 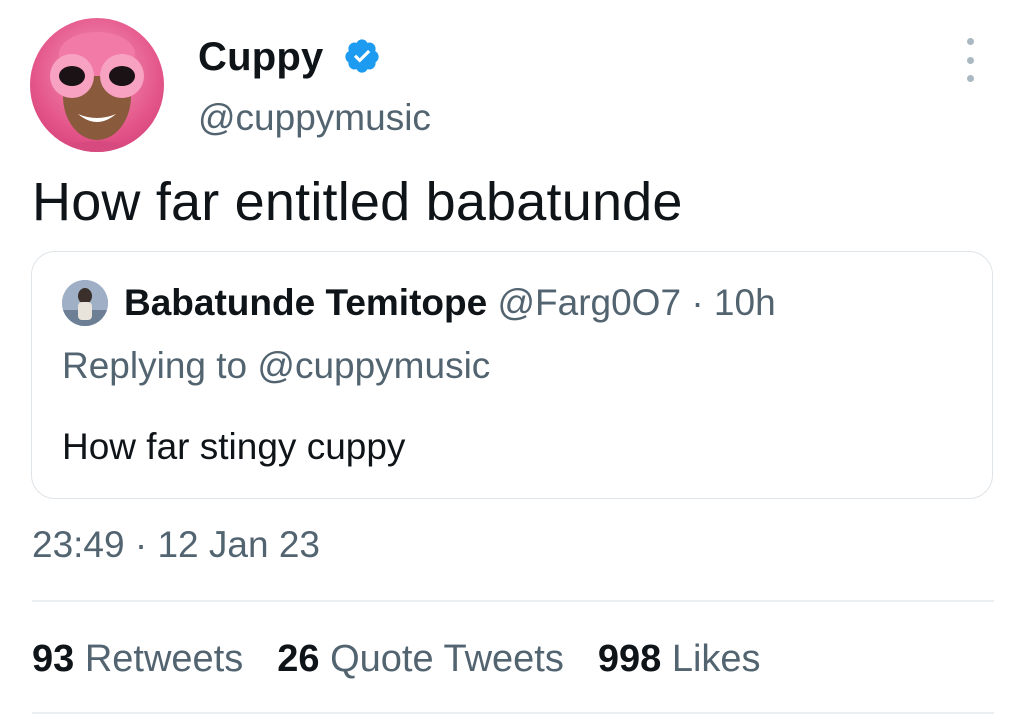 What do you see at coordinates (97, 92) in the screenshot?
I see `avatar-image` at bounding box center [97, 92].